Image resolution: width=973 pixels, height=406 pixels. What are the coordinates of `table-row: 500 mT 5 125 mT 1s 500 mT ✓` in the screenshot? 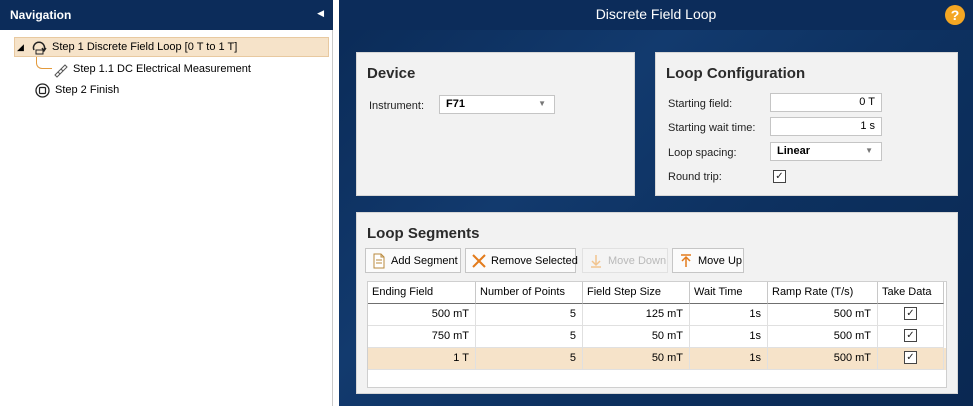 It's located at (657, 315).